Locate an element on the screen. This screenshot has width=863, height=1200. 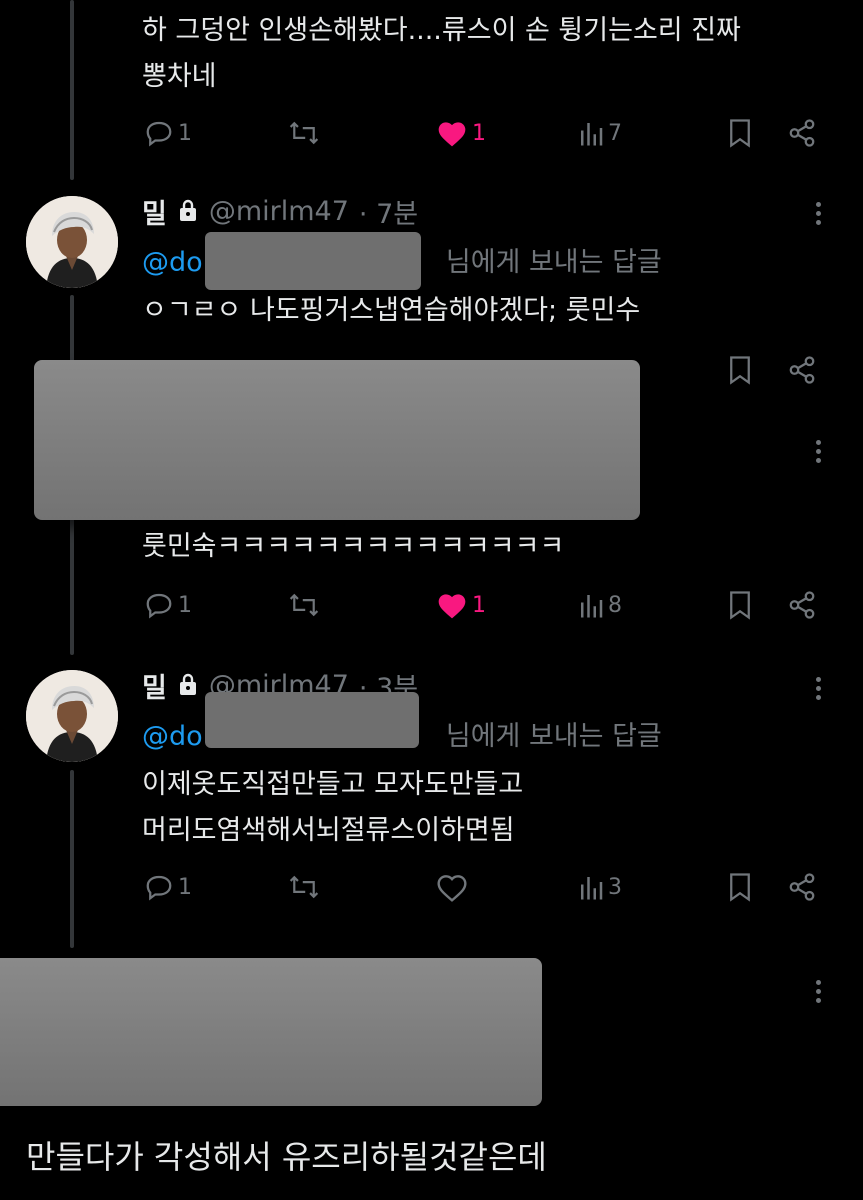
user-handle: @mirlm47 is located at coordinates (279, 211).